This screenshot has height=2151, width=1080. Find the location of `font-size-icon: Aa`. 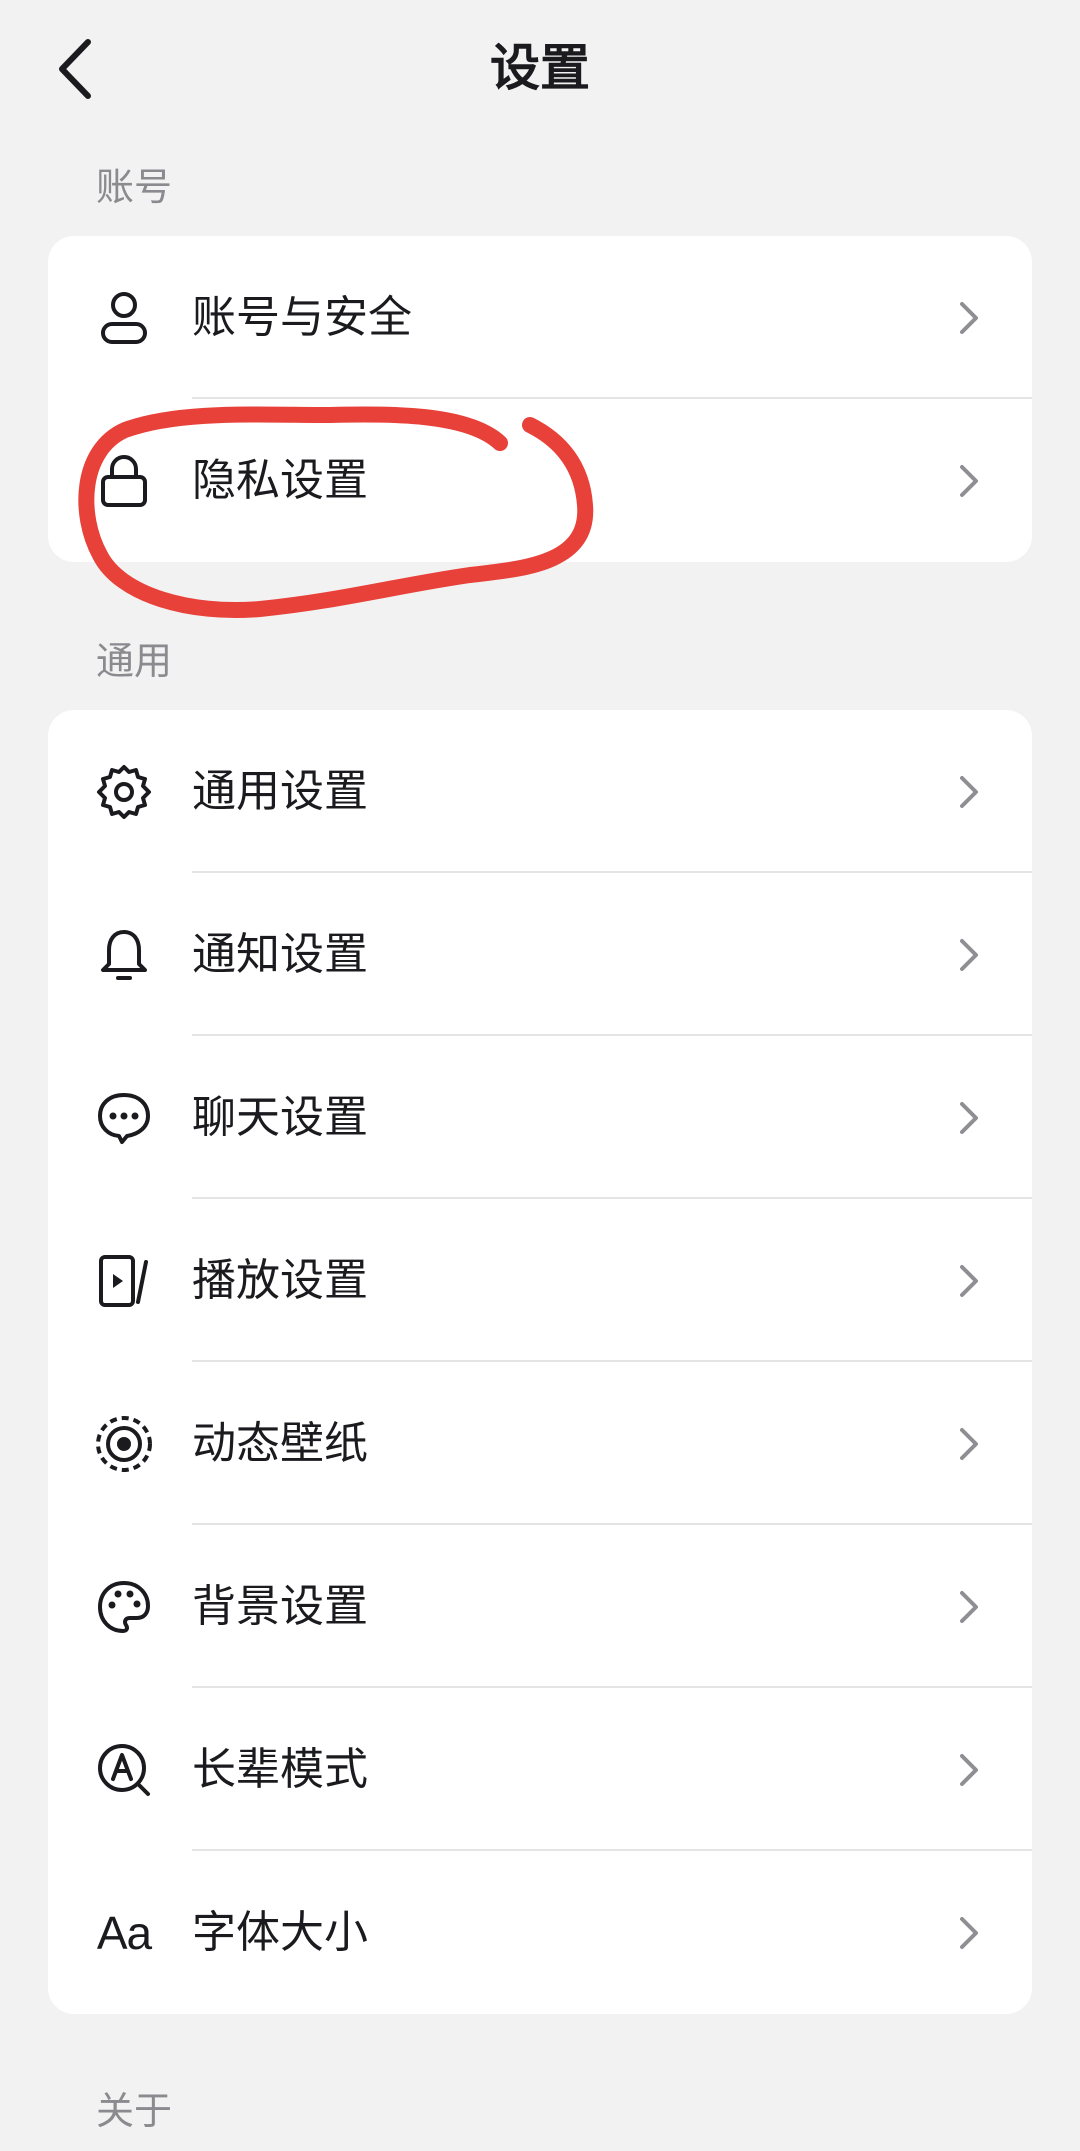

font-size-icon: Aa is located at coordinates (124, 1933).